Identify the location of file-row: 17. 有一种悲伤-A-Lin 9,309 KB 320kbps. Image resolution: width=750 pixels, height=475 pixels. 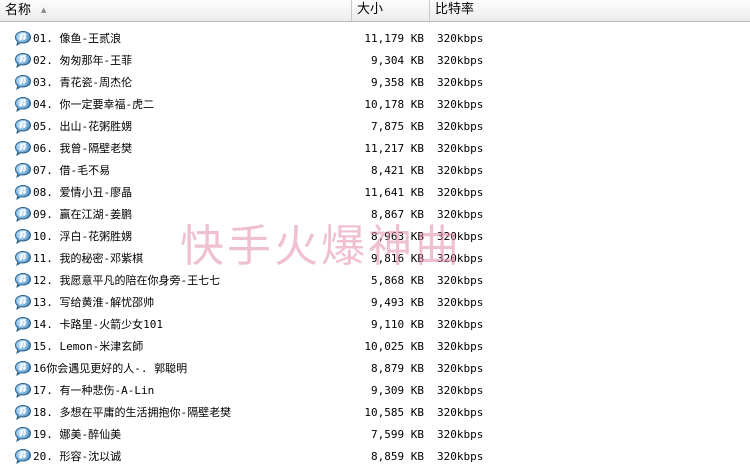
(375, 391).